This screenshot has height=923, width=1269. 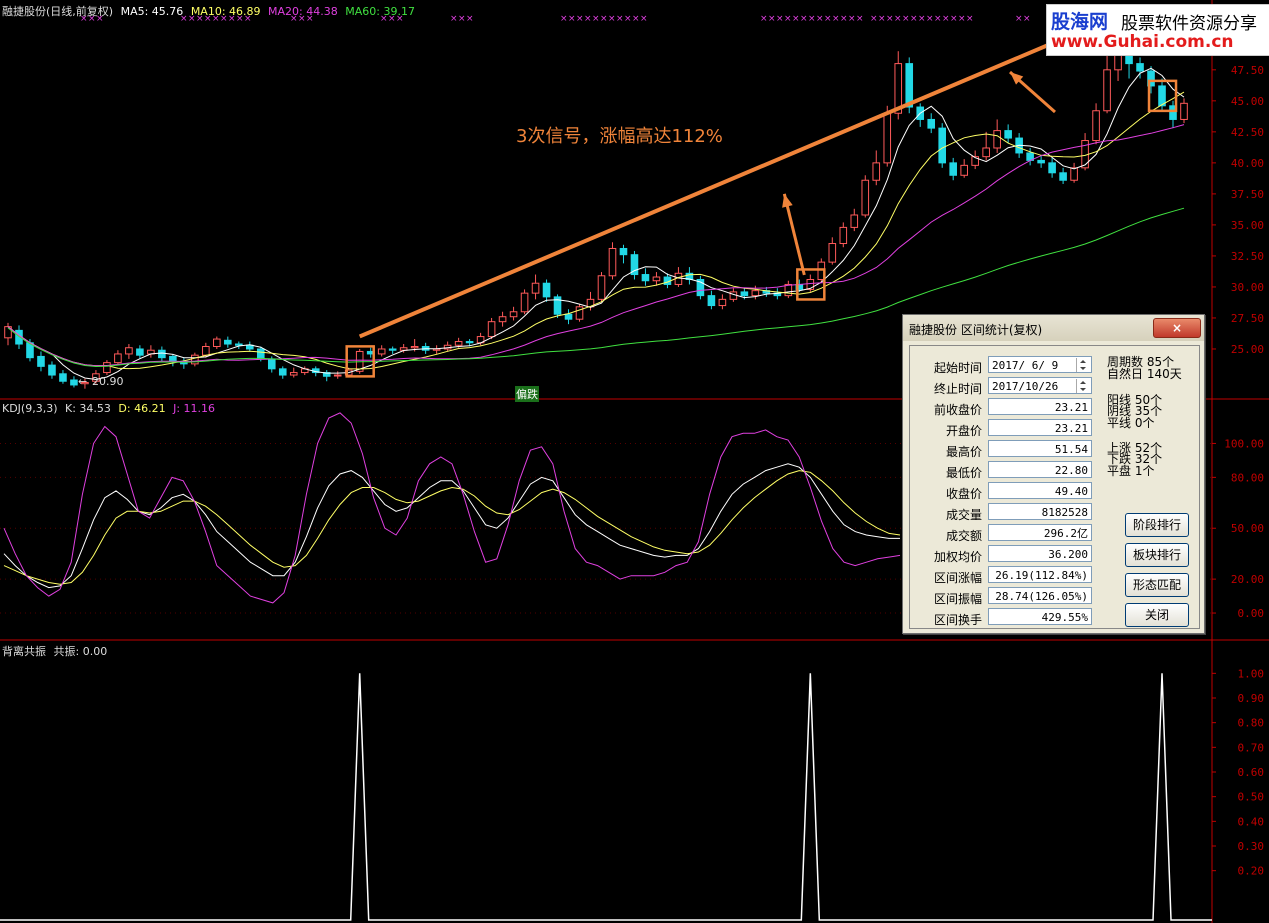 What do you see at coordinates (1131, 423) in the screenshot?
I see `stat-flat: 平线 0个` at bounding box center [1131, 423].